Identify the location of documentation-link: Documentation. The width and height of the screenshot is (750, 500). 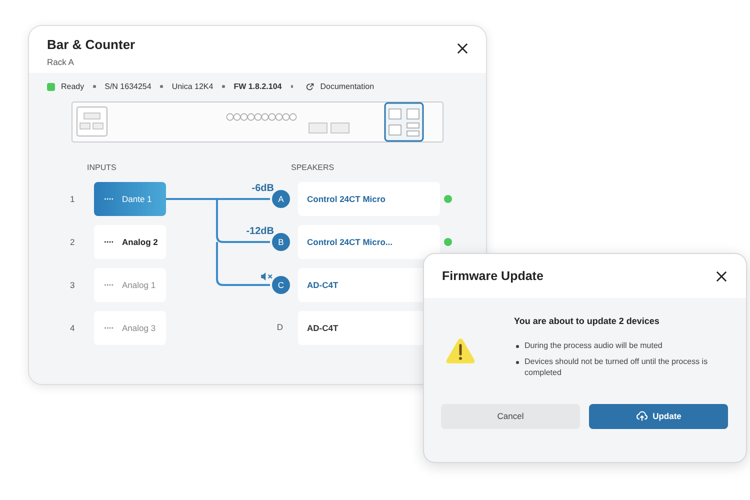
(347, 86).